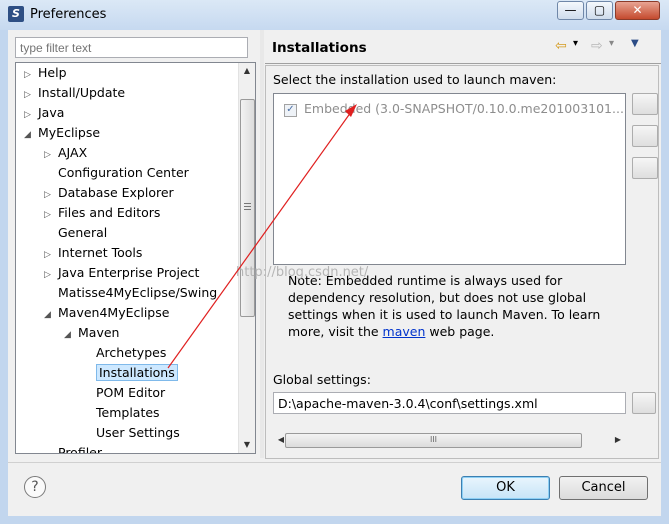 Image resolution: width=669 pixels, height=524 pixels. I want to click on tree-item-installations: Installations, so click(130, 373).